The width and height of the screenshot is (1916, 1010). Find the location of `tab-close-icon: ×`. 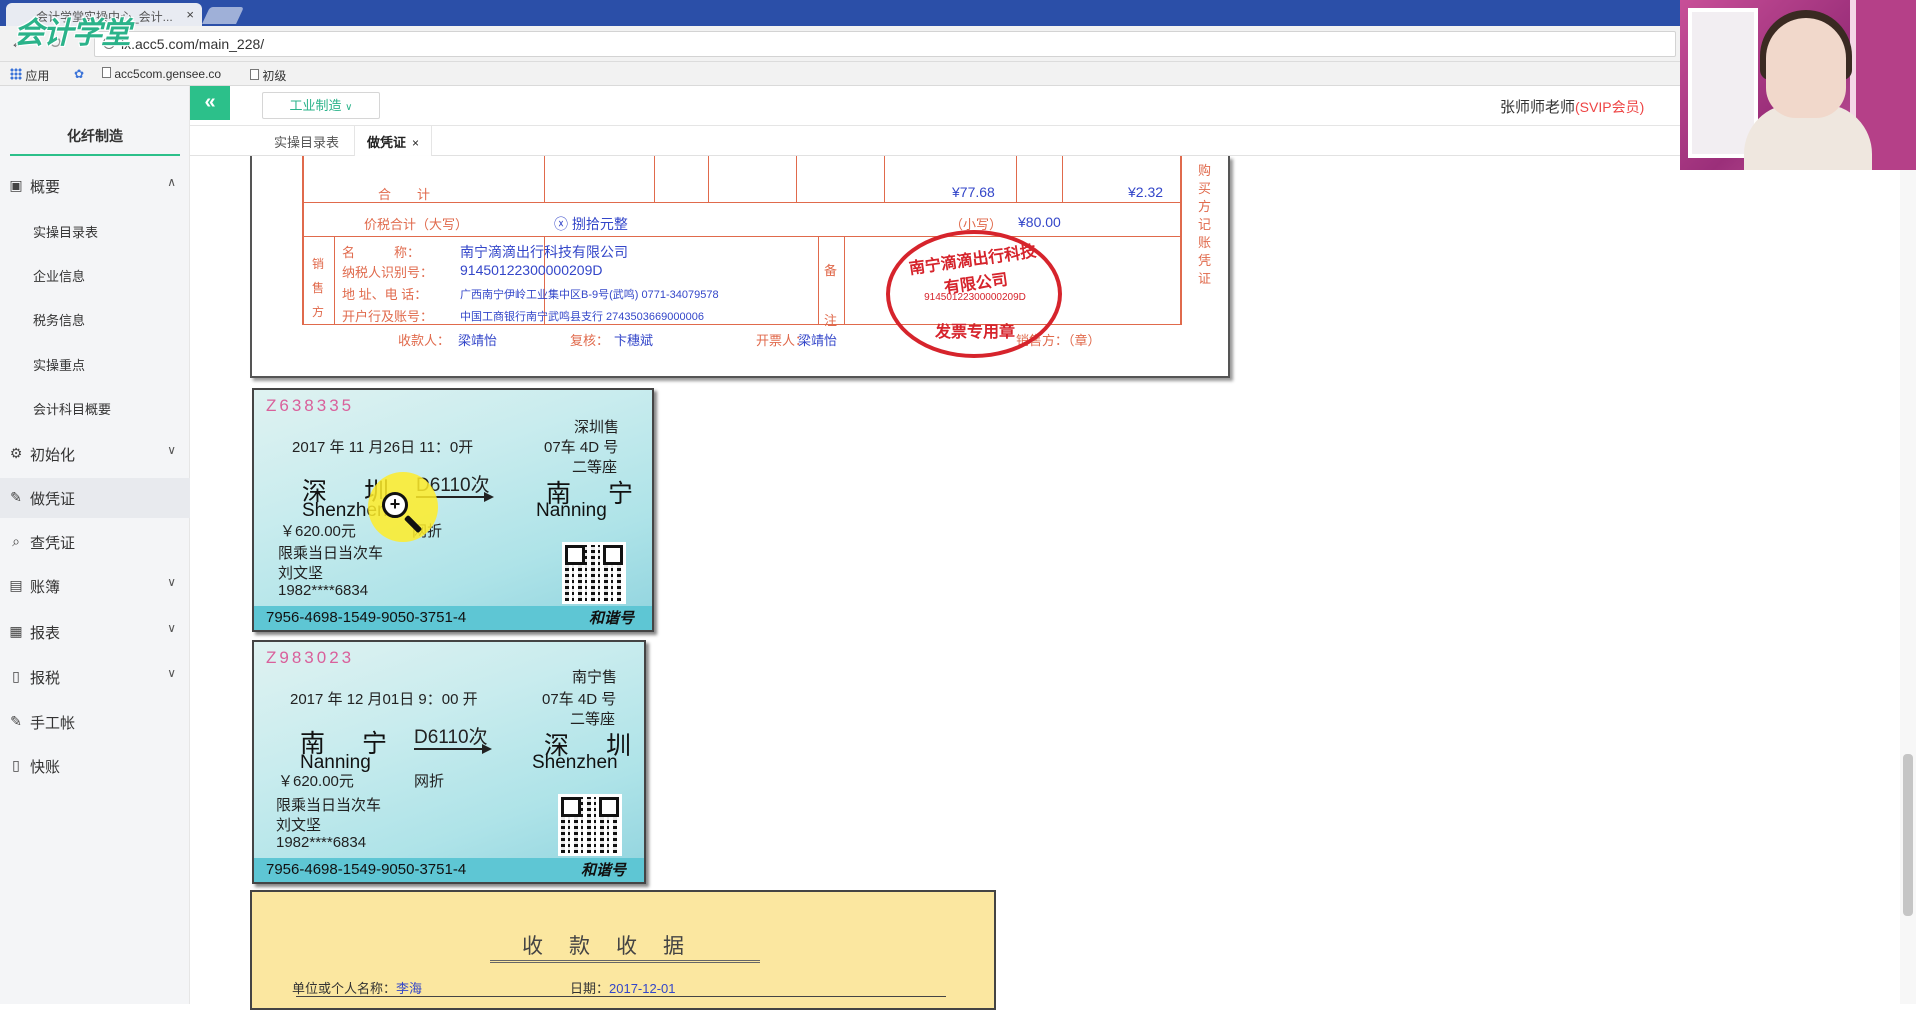

tab-close-icon: × is located at coordinates (415, 143).